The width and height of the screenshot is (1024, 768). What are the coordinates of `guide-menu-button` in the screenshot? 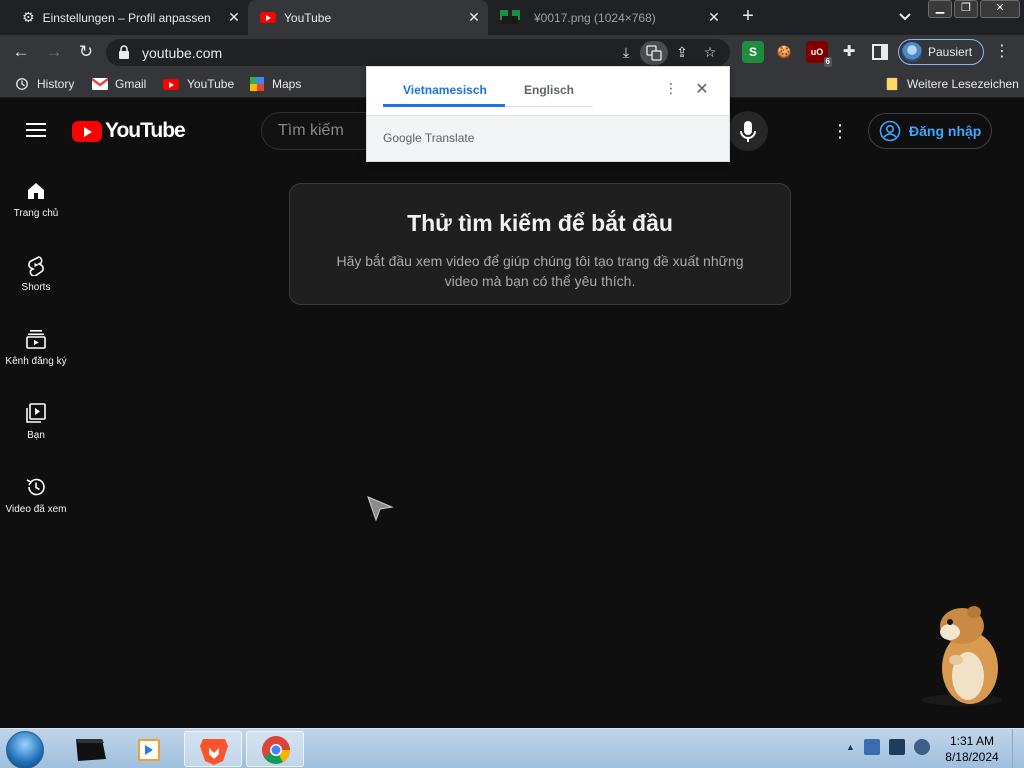 It's located at (36, 130).